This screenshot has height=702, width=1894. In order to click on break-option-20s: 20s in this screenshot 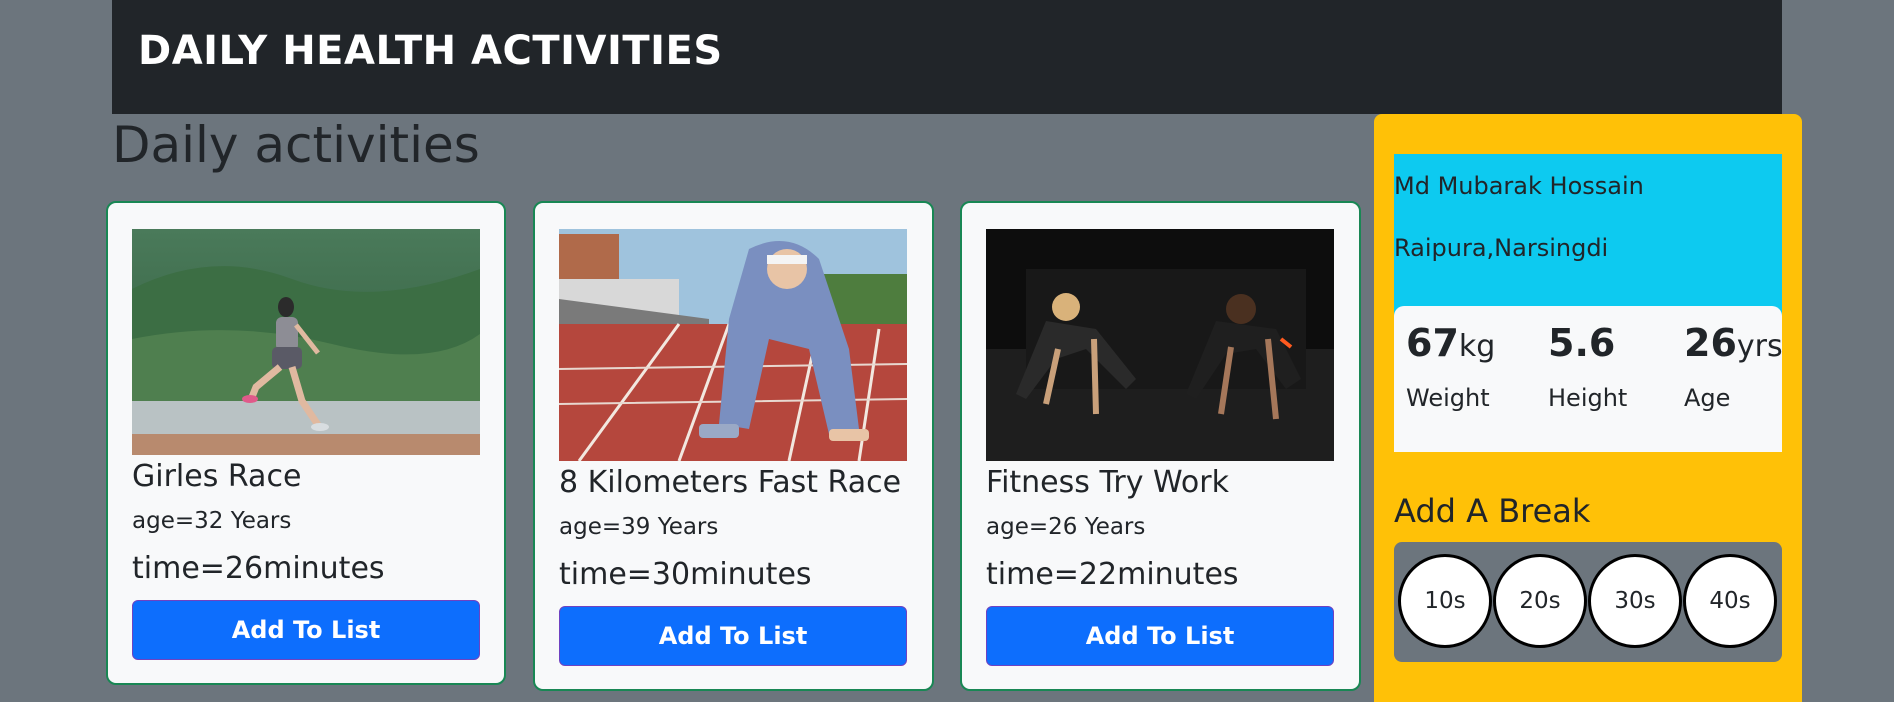, I will do `click(1540, 601)`.